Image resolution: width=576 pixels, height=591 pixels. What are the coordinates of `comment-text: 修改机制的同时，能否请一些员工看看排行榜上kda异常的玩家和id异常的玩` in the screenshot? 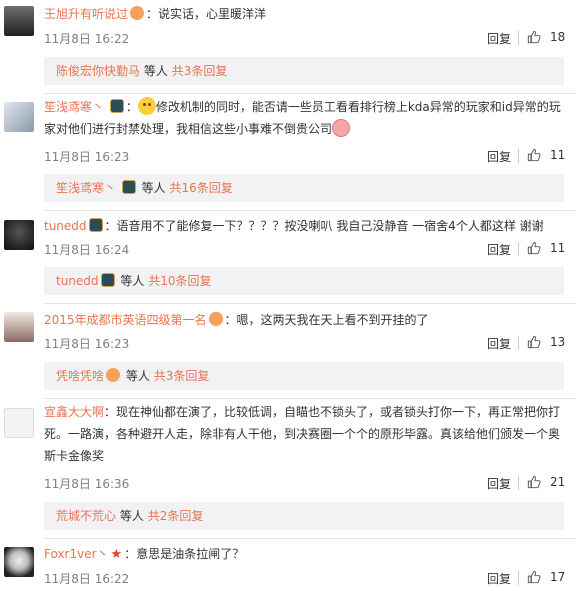 It's located at (358, 107).